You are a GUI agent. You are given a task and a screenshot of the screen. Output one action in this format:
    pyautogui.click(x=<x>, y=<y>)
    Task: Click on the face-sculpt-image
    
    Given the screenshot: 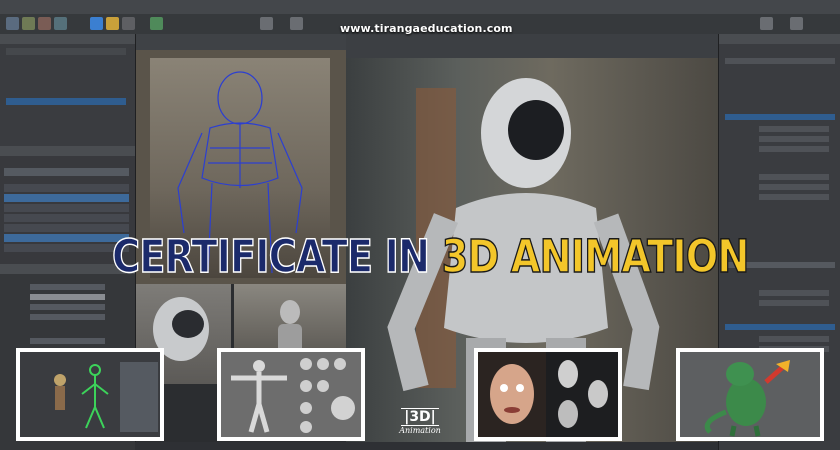 What is the action you would take?
    pyautogui.click(x=548, y=394)
    